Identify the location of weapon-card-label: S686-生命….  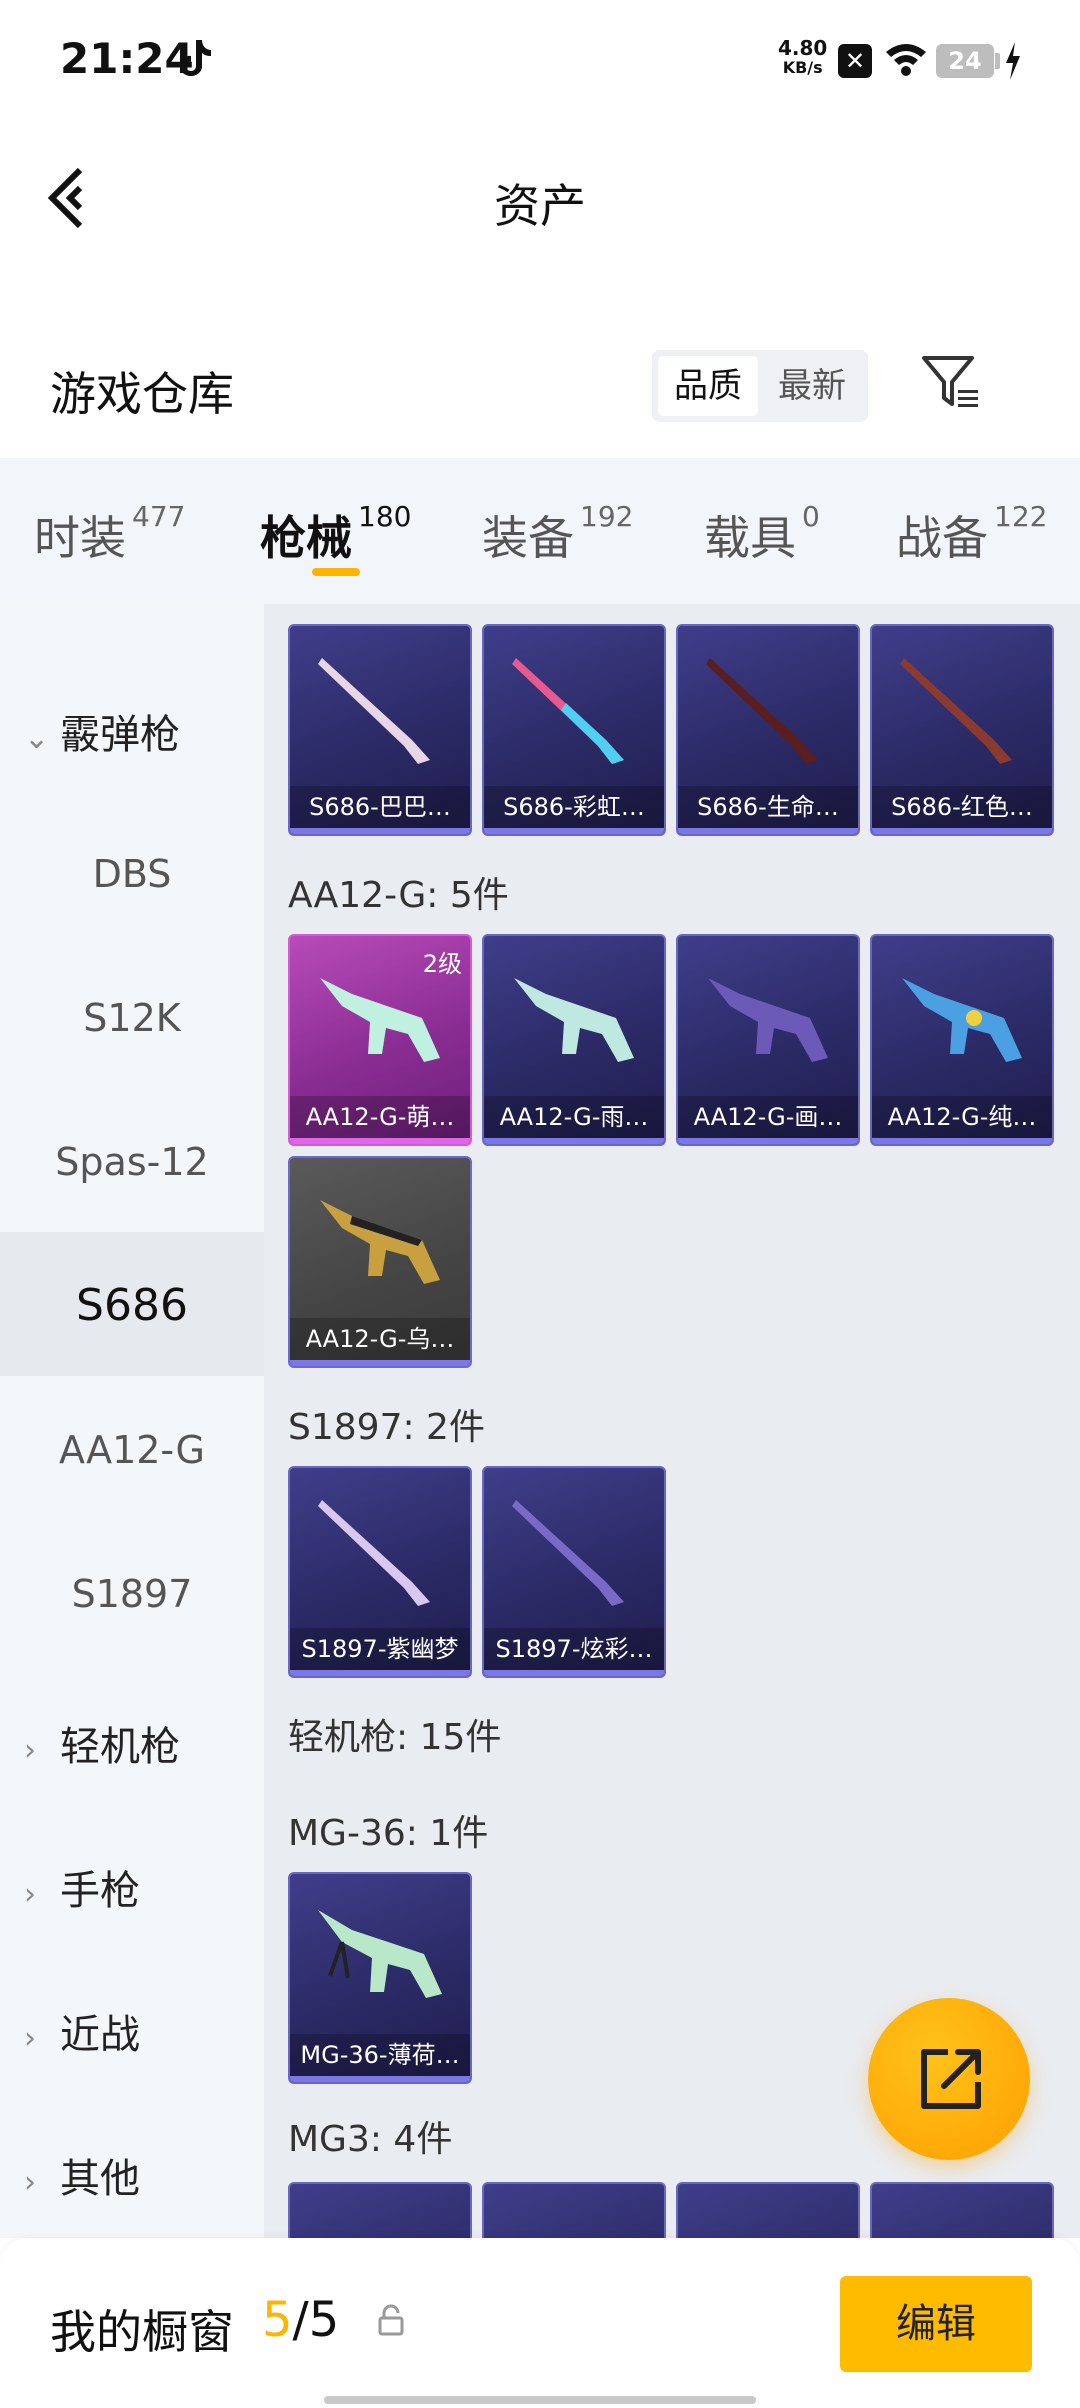
(768, 807).